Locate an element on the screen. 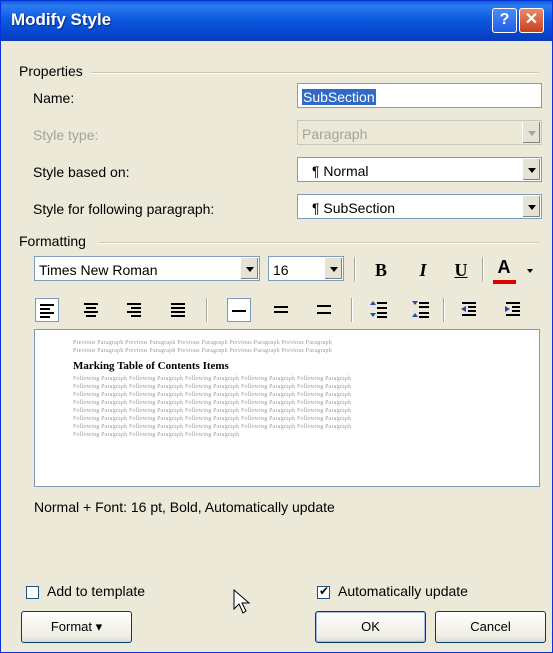 This screenshot has height=653, width=553. justify-icon is located at coordinates (178, 310).